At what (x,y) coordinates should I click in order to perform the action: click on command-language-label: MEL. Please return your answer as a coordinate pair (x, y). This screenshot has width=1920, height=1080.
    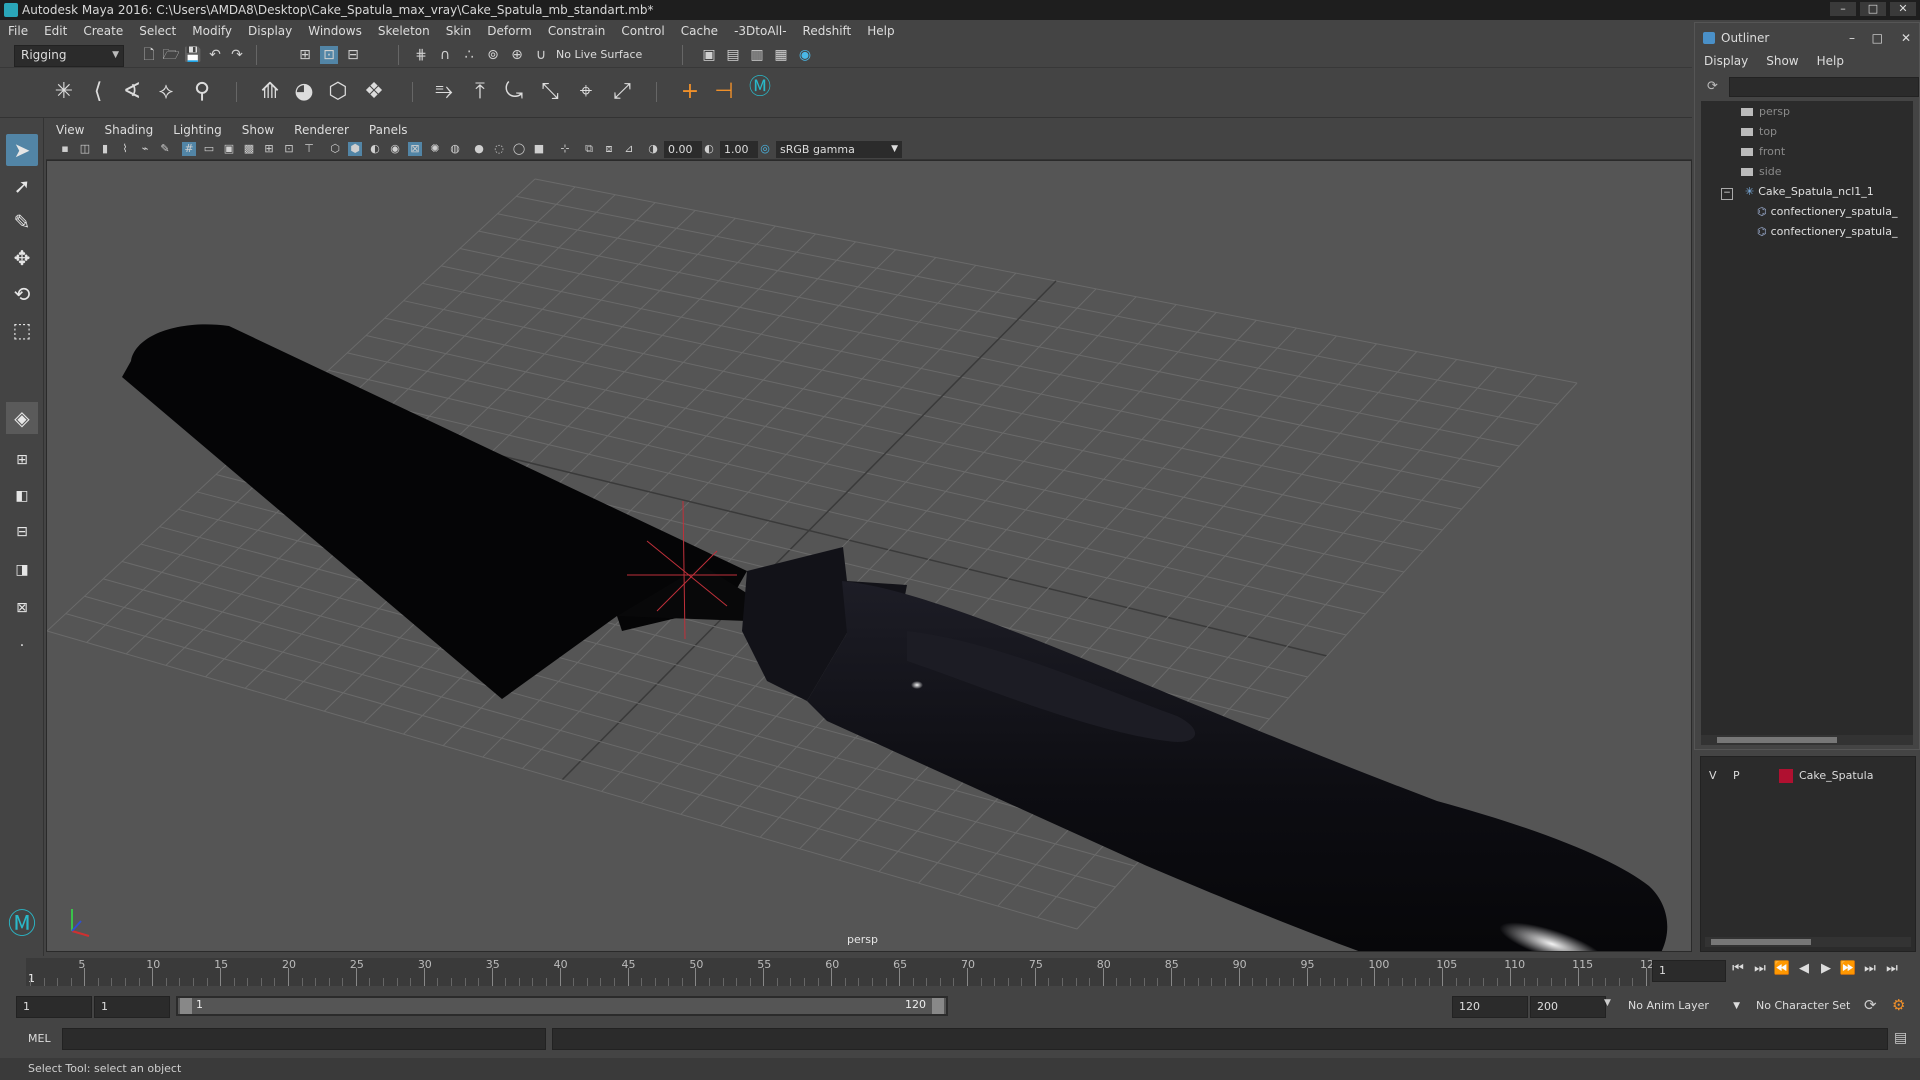
    Looking at the image, I should click on (39, 1038).